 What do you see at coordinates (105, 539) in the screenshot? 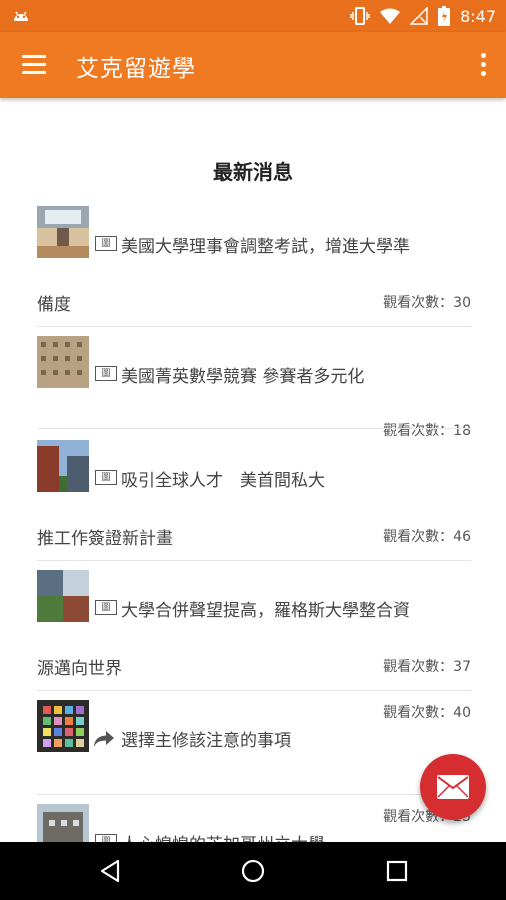
I see `news-title-line2: 推工作簽證新計畫` at bounding box center [105, 539].